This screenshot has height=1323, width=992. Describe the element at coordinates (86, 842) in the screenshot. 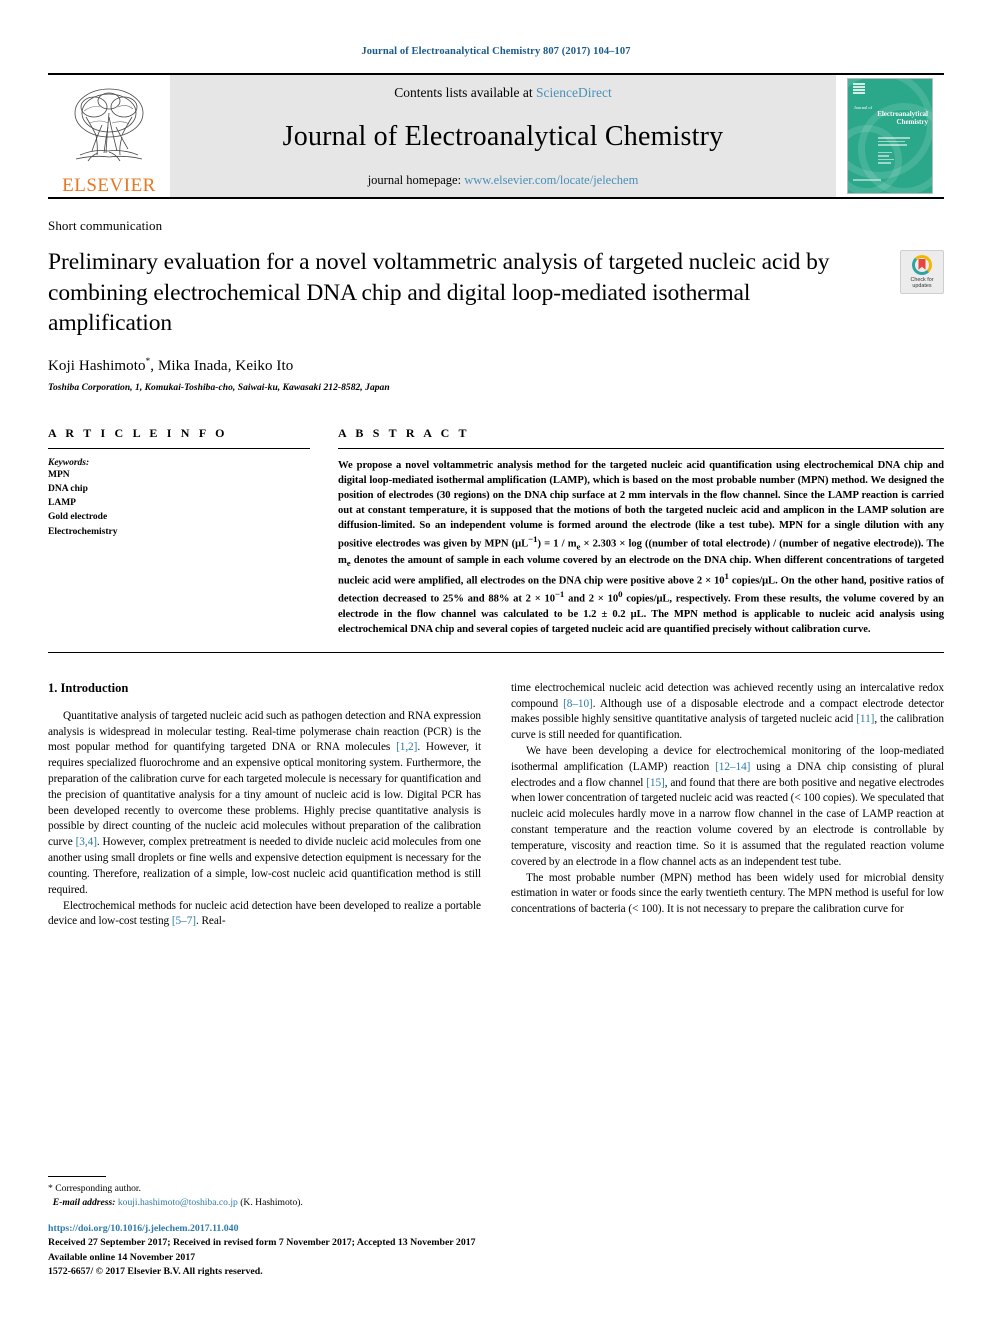

I see `citation-link: [3,4]` at that location.